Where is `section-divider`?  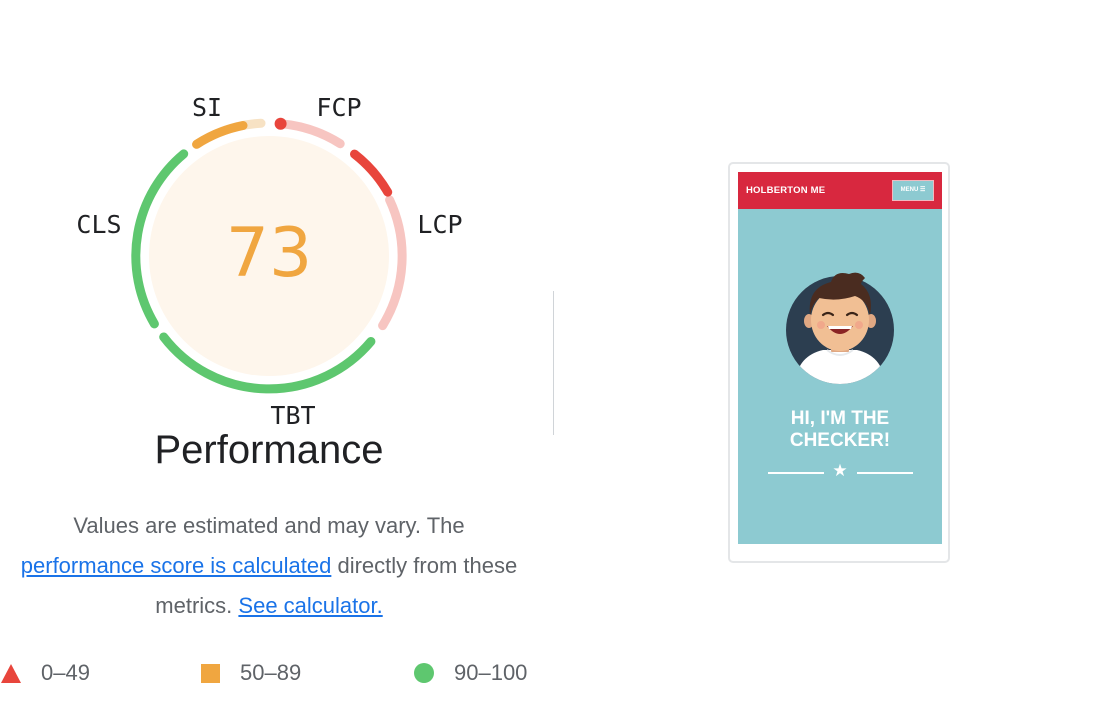 section-divider is located at coordinates (553, 363).